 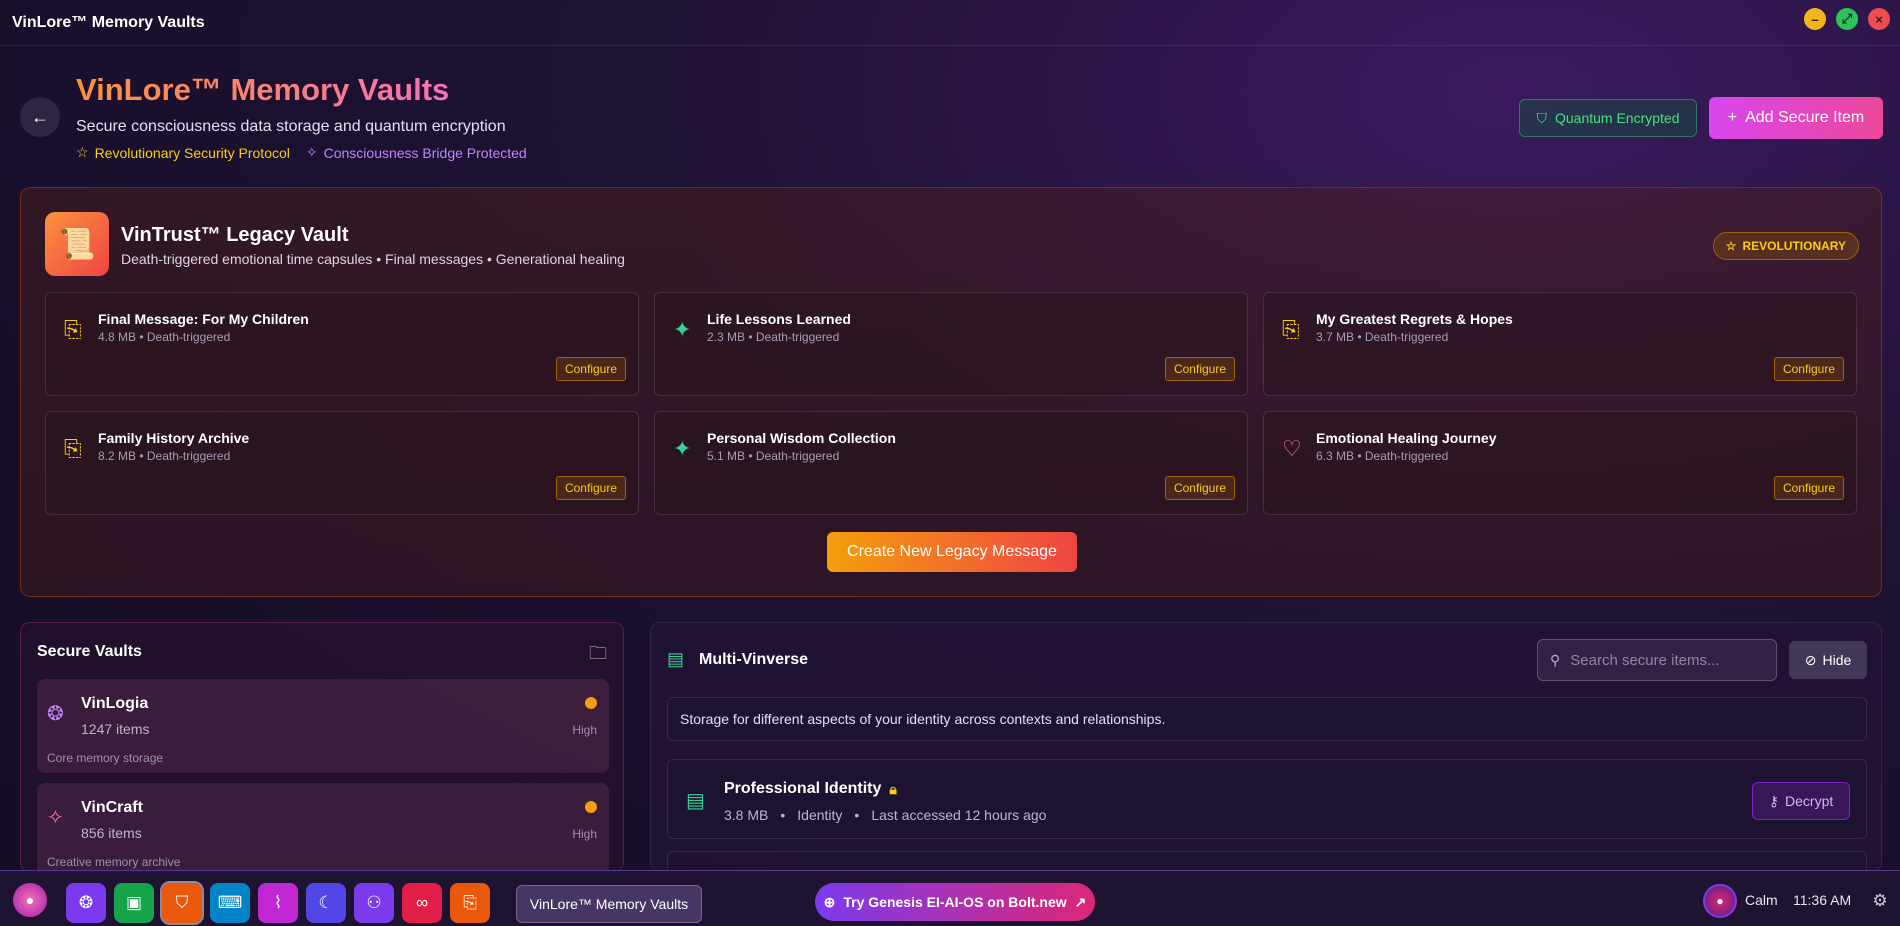 What do you see at coordinates (682, 448) in the screenshot?
I see `sparkles-icon: ✦` at bounding box center [682, 448].